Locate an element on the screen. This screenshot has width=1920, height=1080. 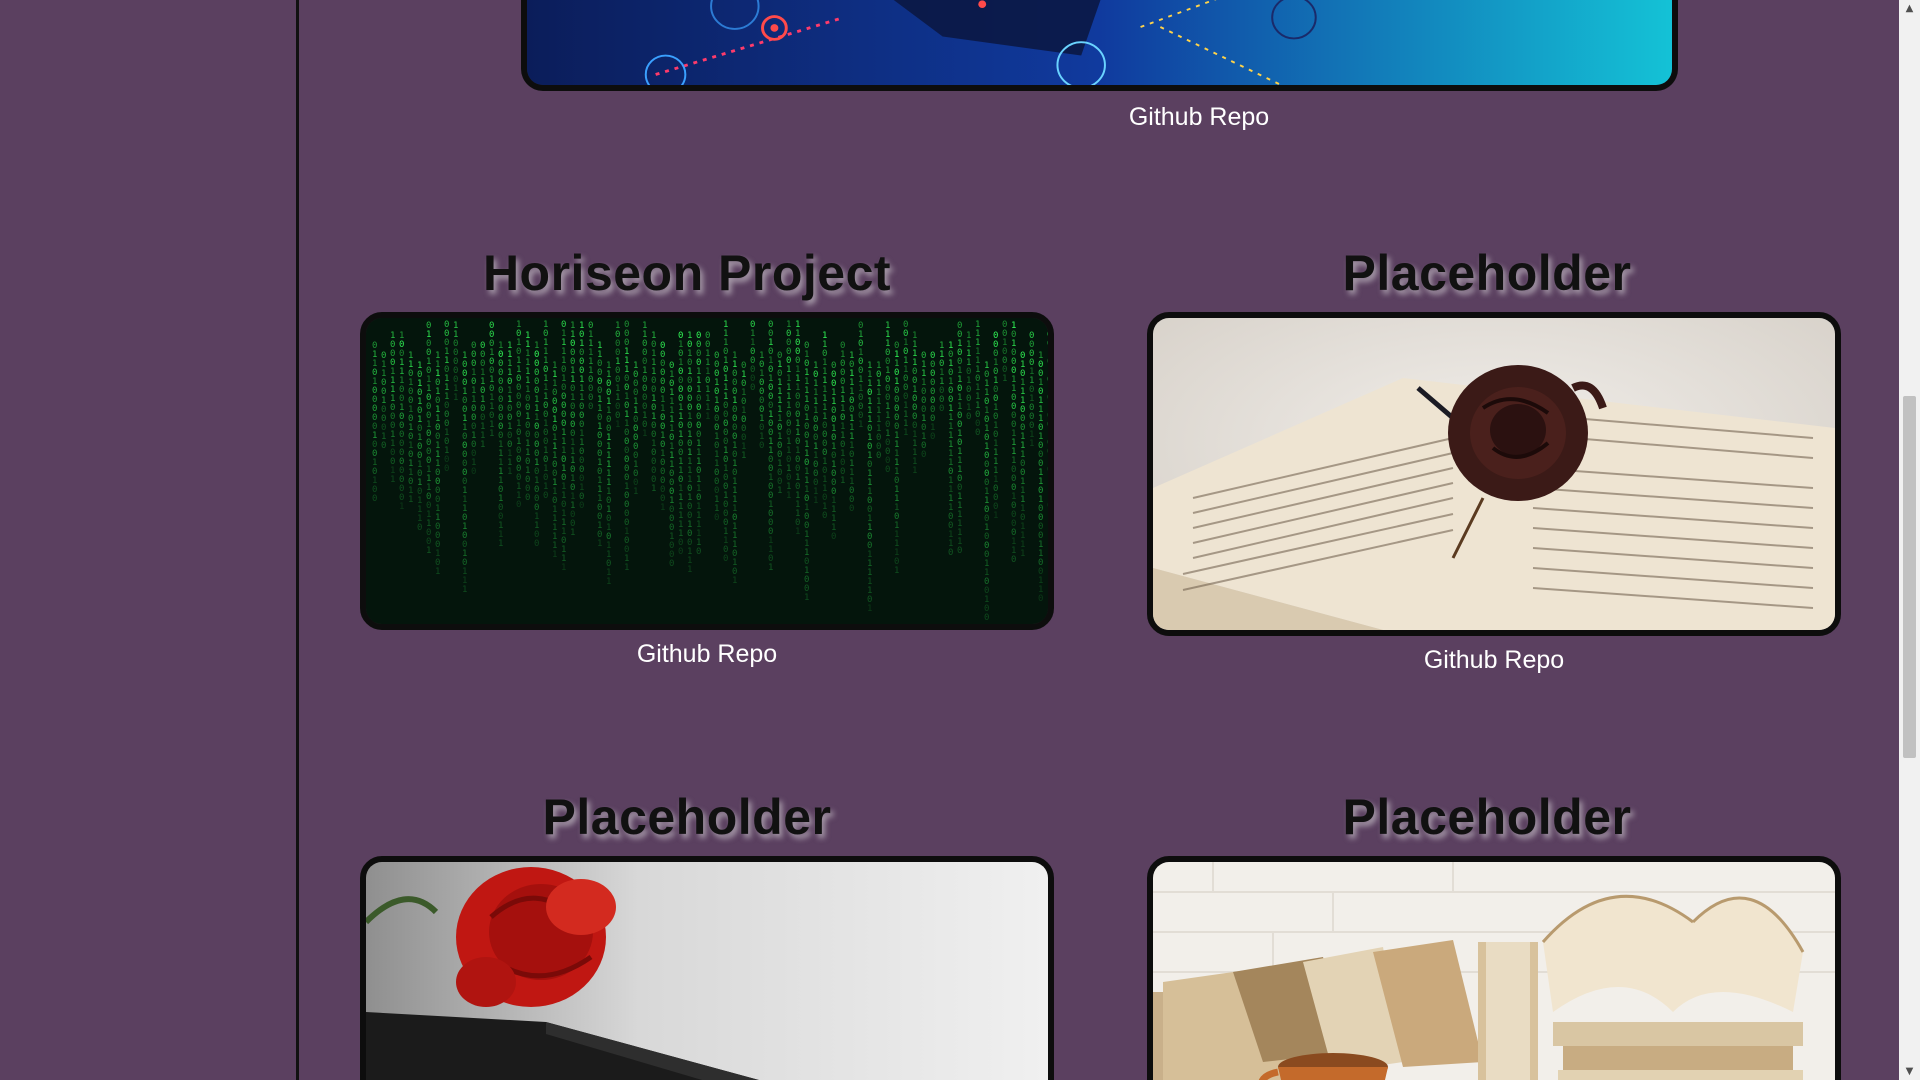
project-image-dried-rose is located at coordinates (1494, 474).